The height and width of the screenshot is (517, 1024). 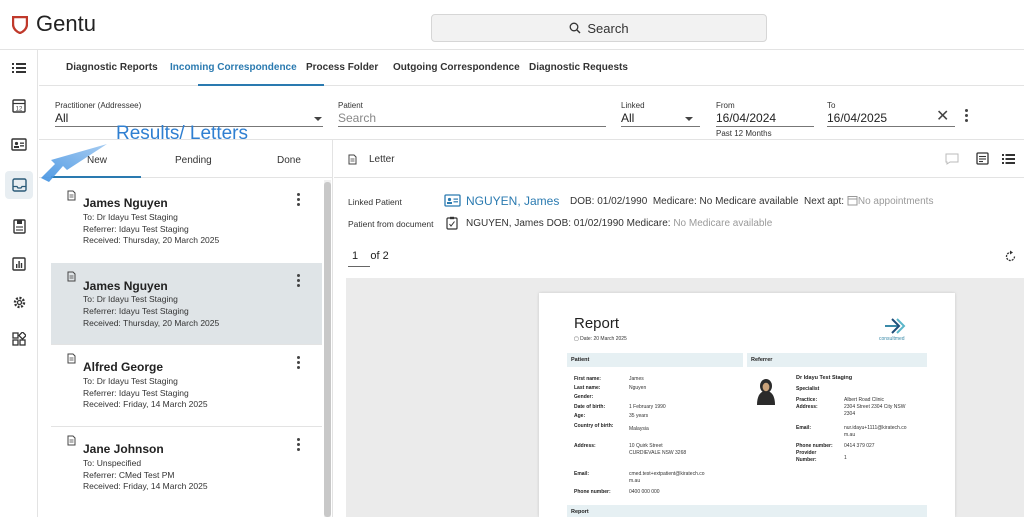 I want to click on comment-icon, so click(x=952, y=159).